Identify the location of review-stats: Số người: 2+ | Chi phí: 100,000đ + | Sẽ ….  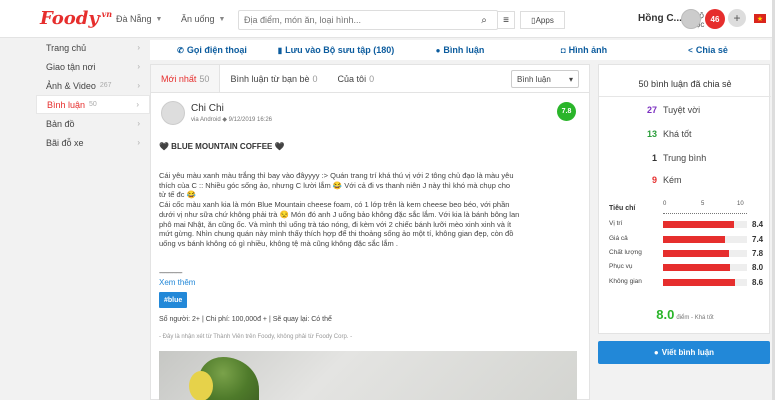
(245, 319).